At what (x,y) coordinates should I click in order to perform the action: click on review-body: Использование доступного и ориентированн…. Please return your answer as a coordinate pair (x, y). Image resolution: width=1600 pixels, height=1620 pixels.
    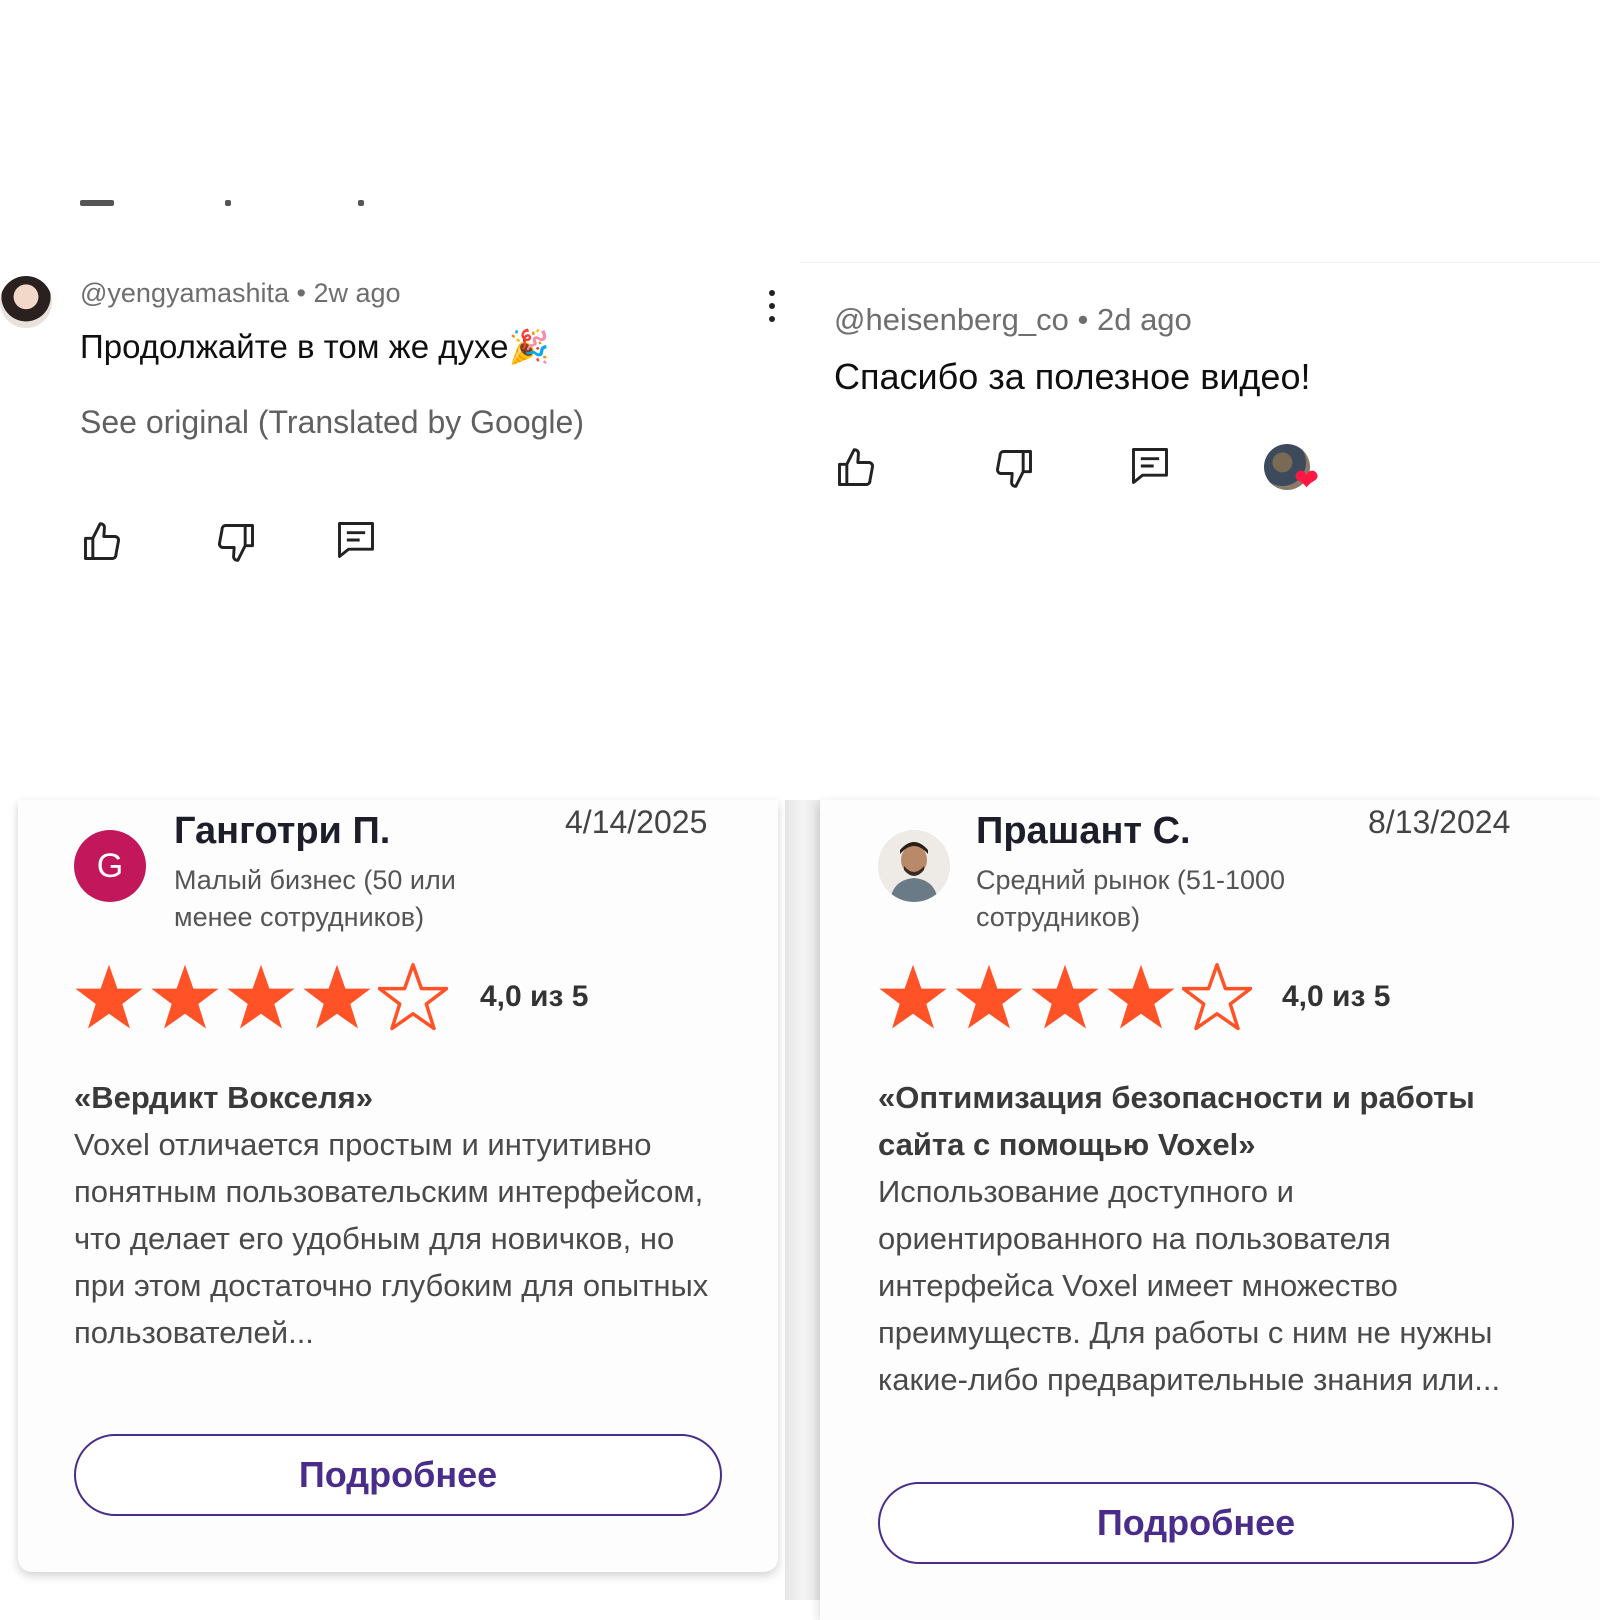
    Looking at the image, I should click on (1189, 1285).